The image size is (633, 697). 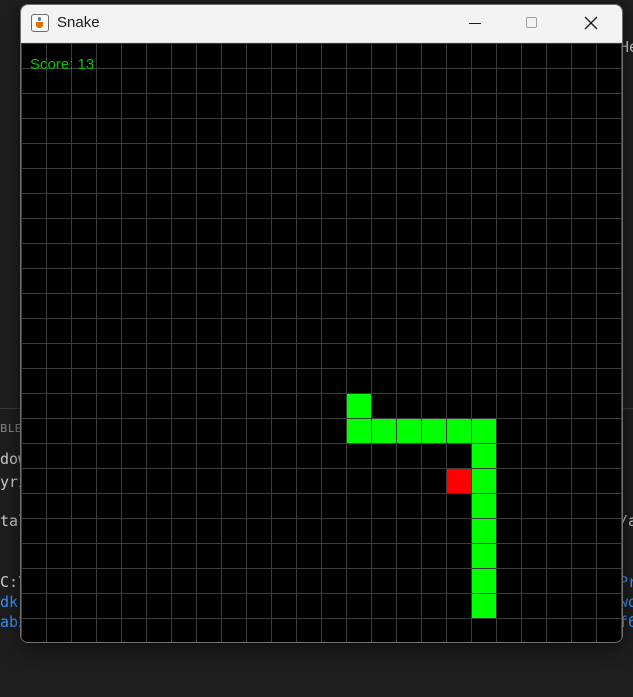 I want to click on minimize-icon, so click(x=475, y=23).